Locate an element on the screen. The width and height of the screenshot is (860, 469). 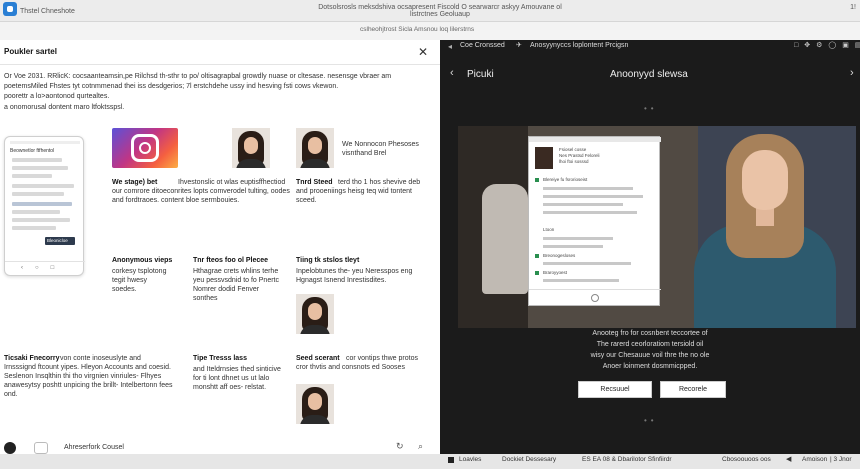
back-icon: ◂ is located at coordinates (450, 46).